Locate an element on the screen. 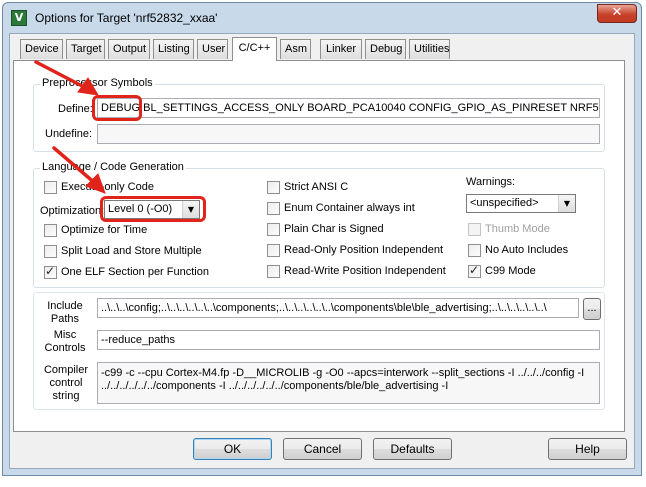  undefine-label: Undefine: is located at coordinates (69, 134).